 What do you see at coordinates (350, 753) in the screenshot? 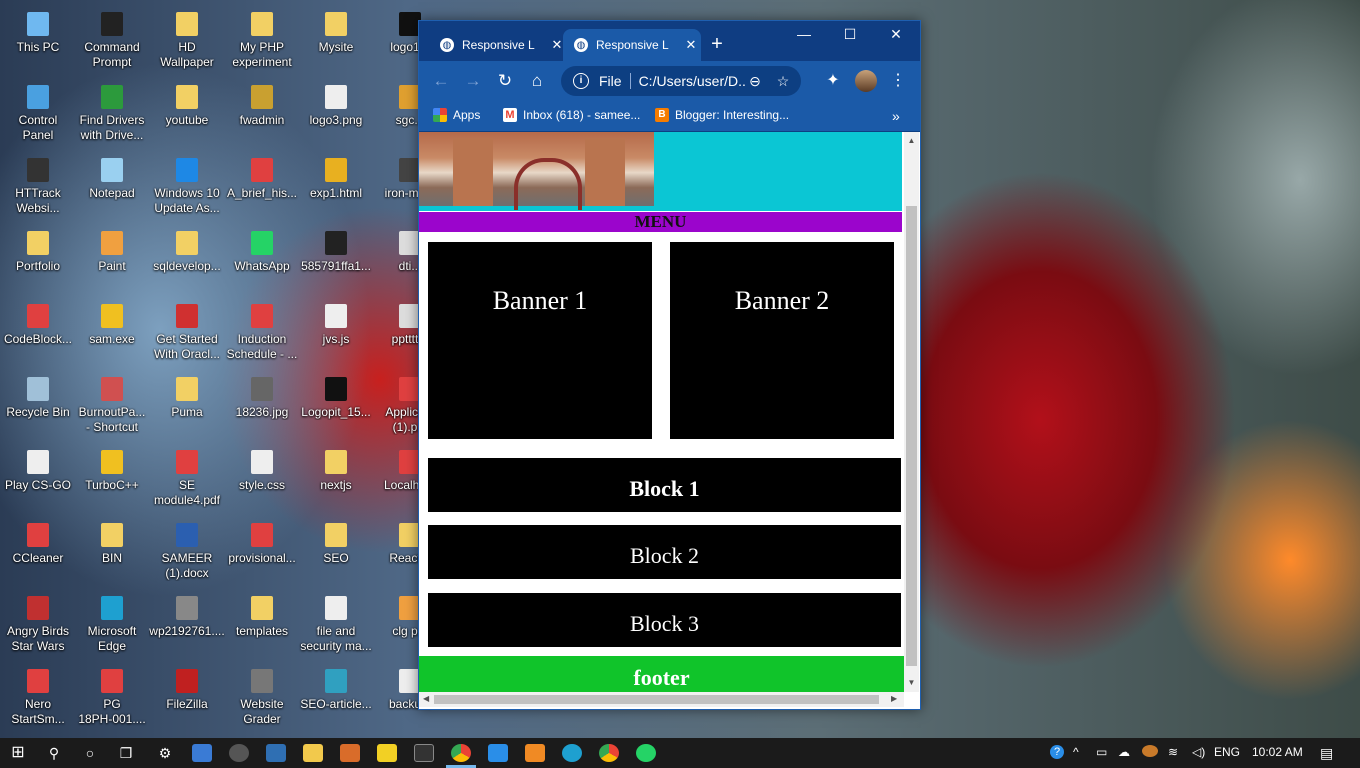
I see `codeblocks-icon` at bounding box center [350, 753].